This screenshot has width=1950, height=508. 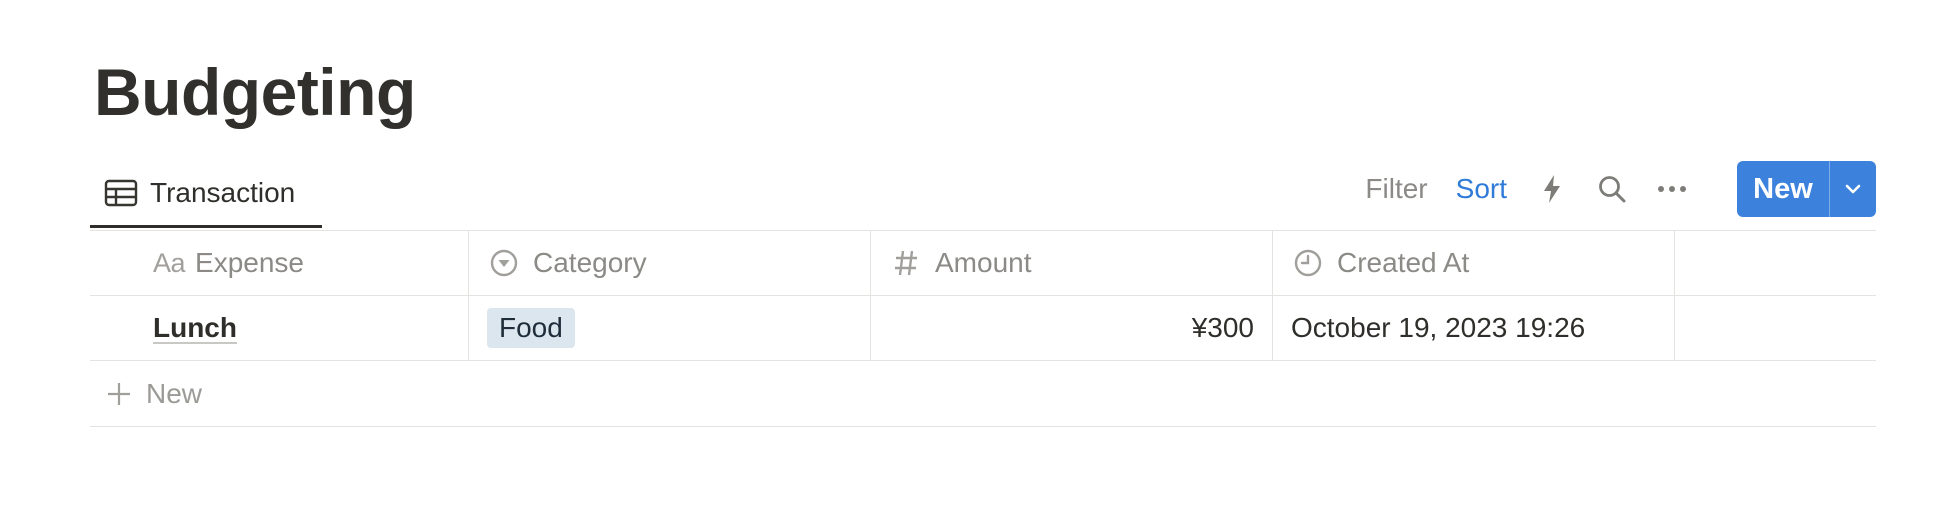 What do you see at coordinates (1072, 328) in the screenshot?
I see `amount-cell: ¥300` at bounding box center [1072, 328].